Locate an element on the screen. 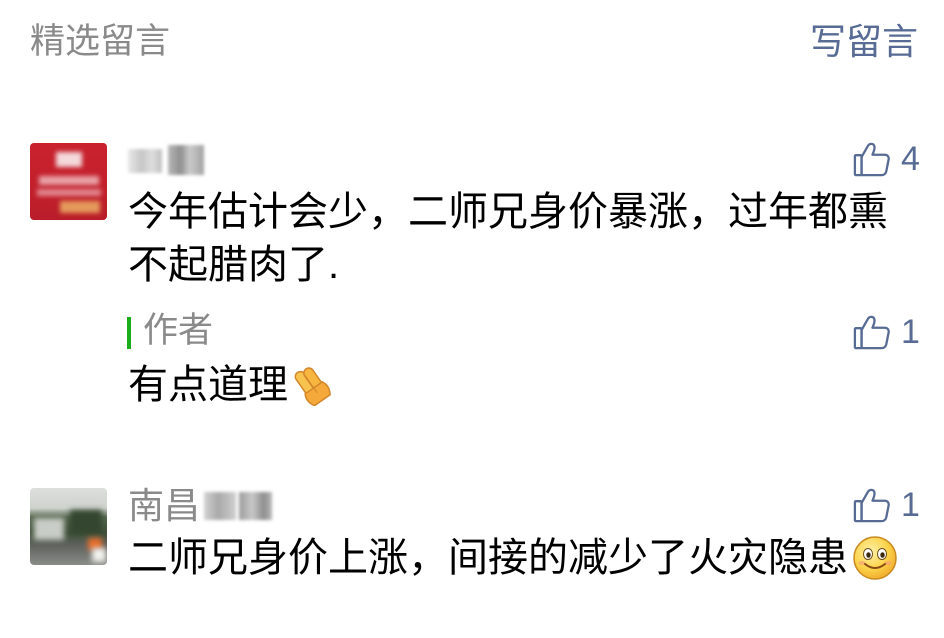 Image resolution: width=944 pixels, height=638 pixels. username: 南昌 is located at coordinates (164, 505).